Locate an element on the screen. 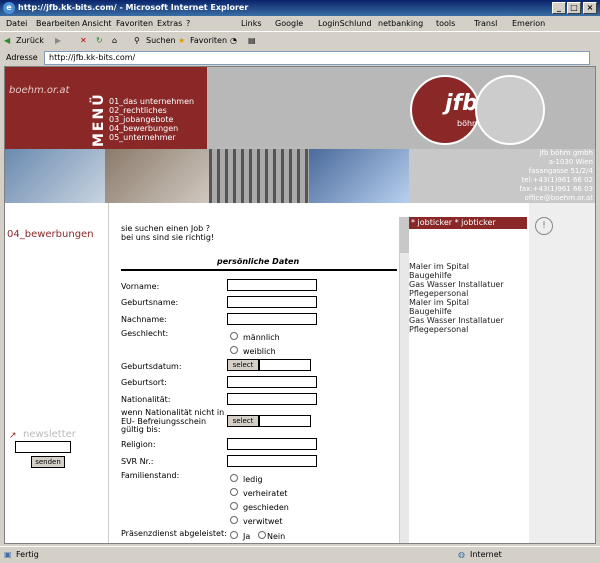 Image resolution: width=600 pixels, height=563 pixels. page-icon: ▣ is located at coordinates (8, 554).